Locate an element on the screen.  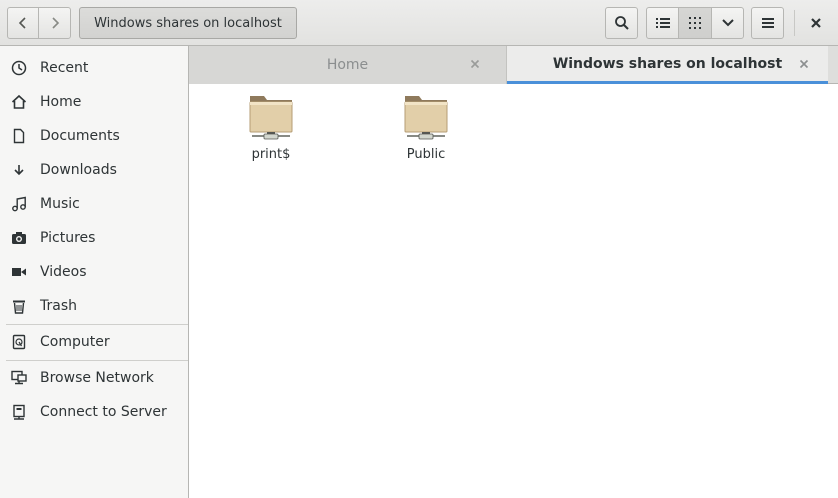
close-window-button is located at coordinates (816, 23).